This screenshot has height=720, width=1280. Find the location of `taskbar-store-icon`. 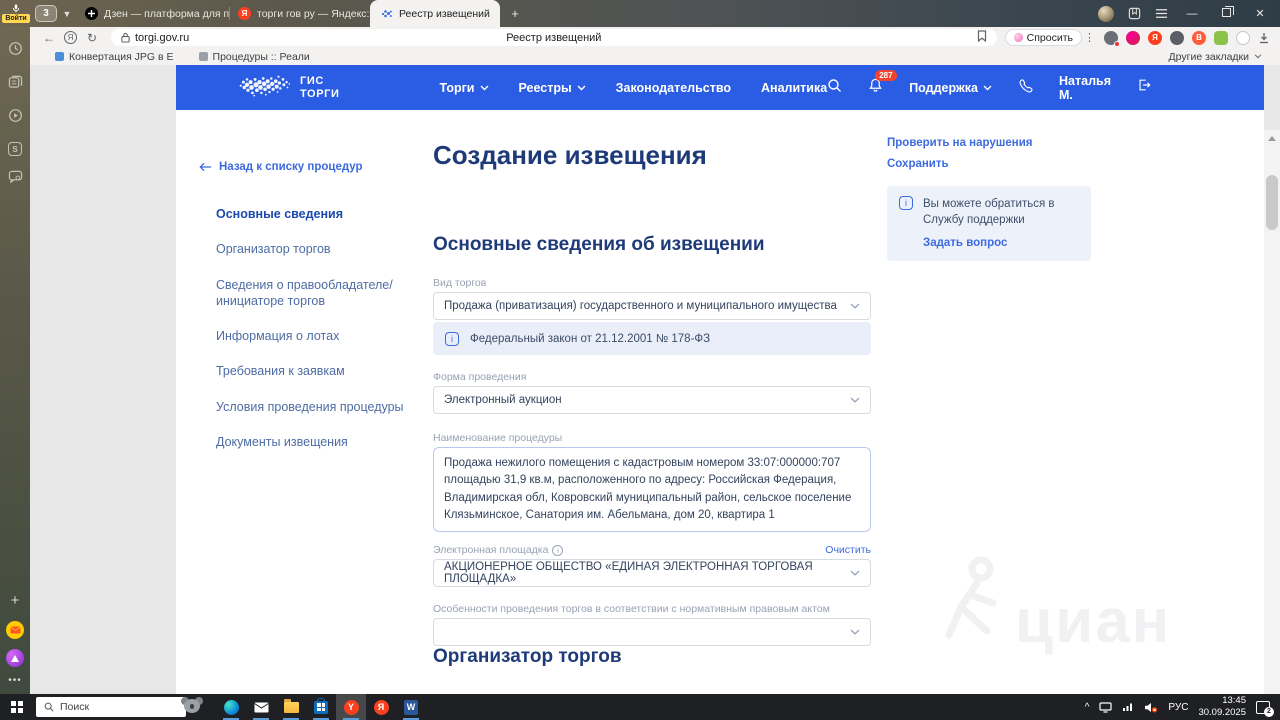

taskbar-store-icon is located at coordinates (321, 707).